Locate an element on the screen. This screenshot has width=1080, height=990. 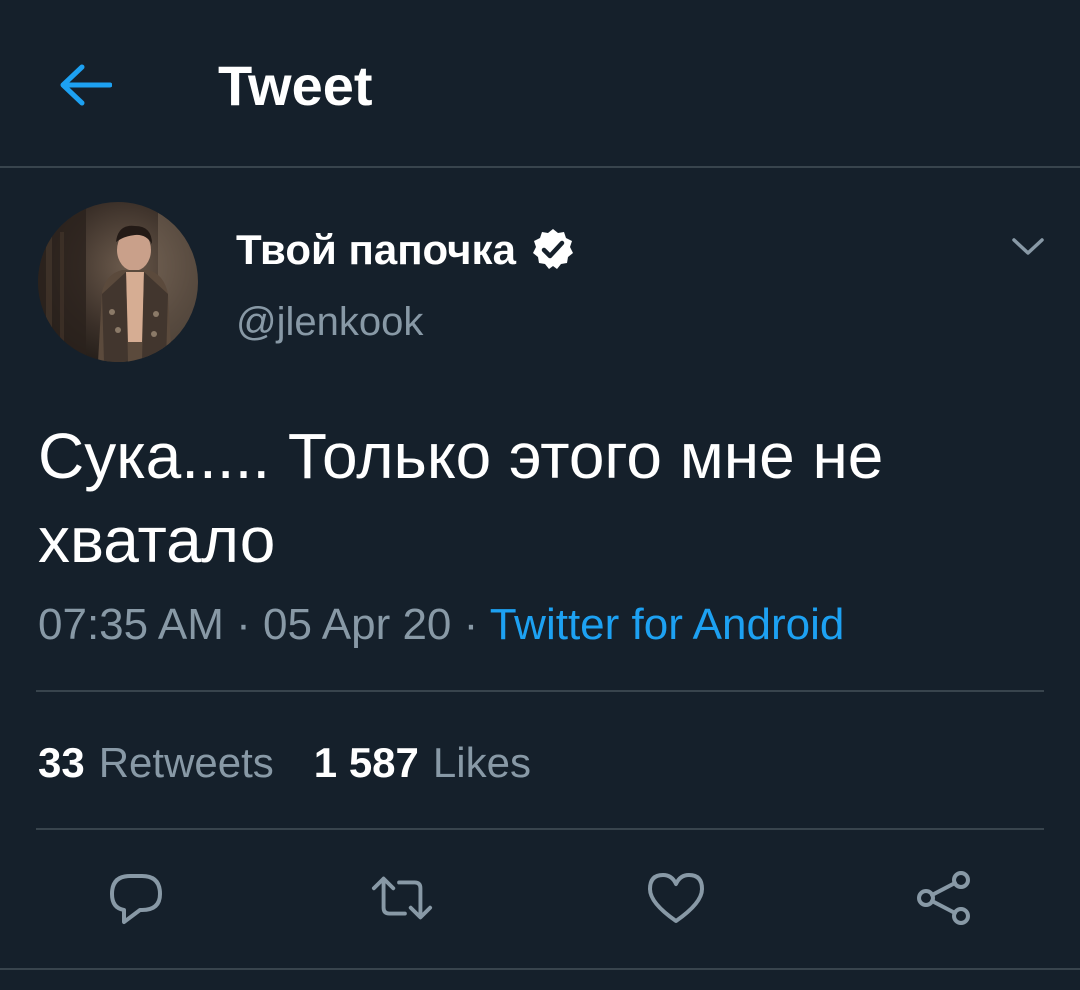
chevron-down-icon is located at coordinates (1028, 246).